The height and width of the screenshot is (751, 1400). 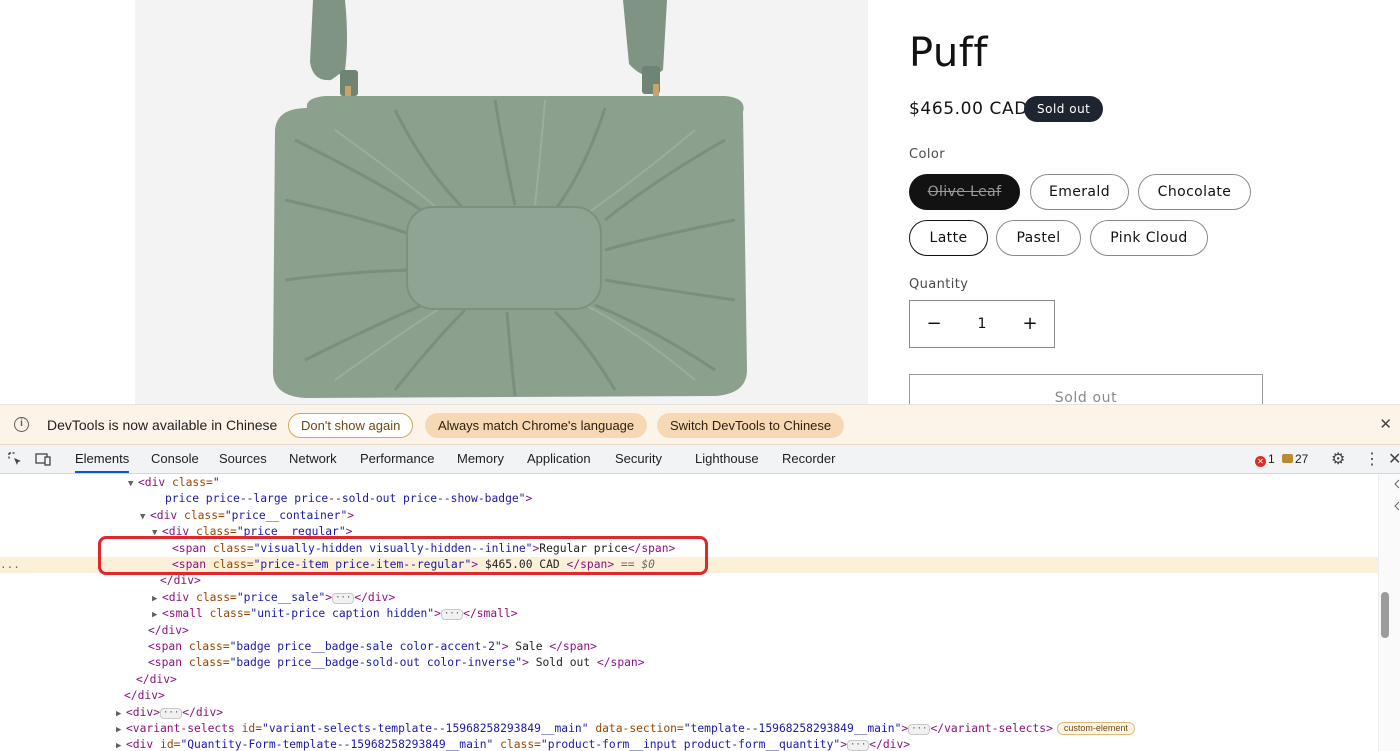 What do you see at coordinates (1271, 459) in the screenshot?
I see `error-count: 1` at bounding box center [1271, 459].